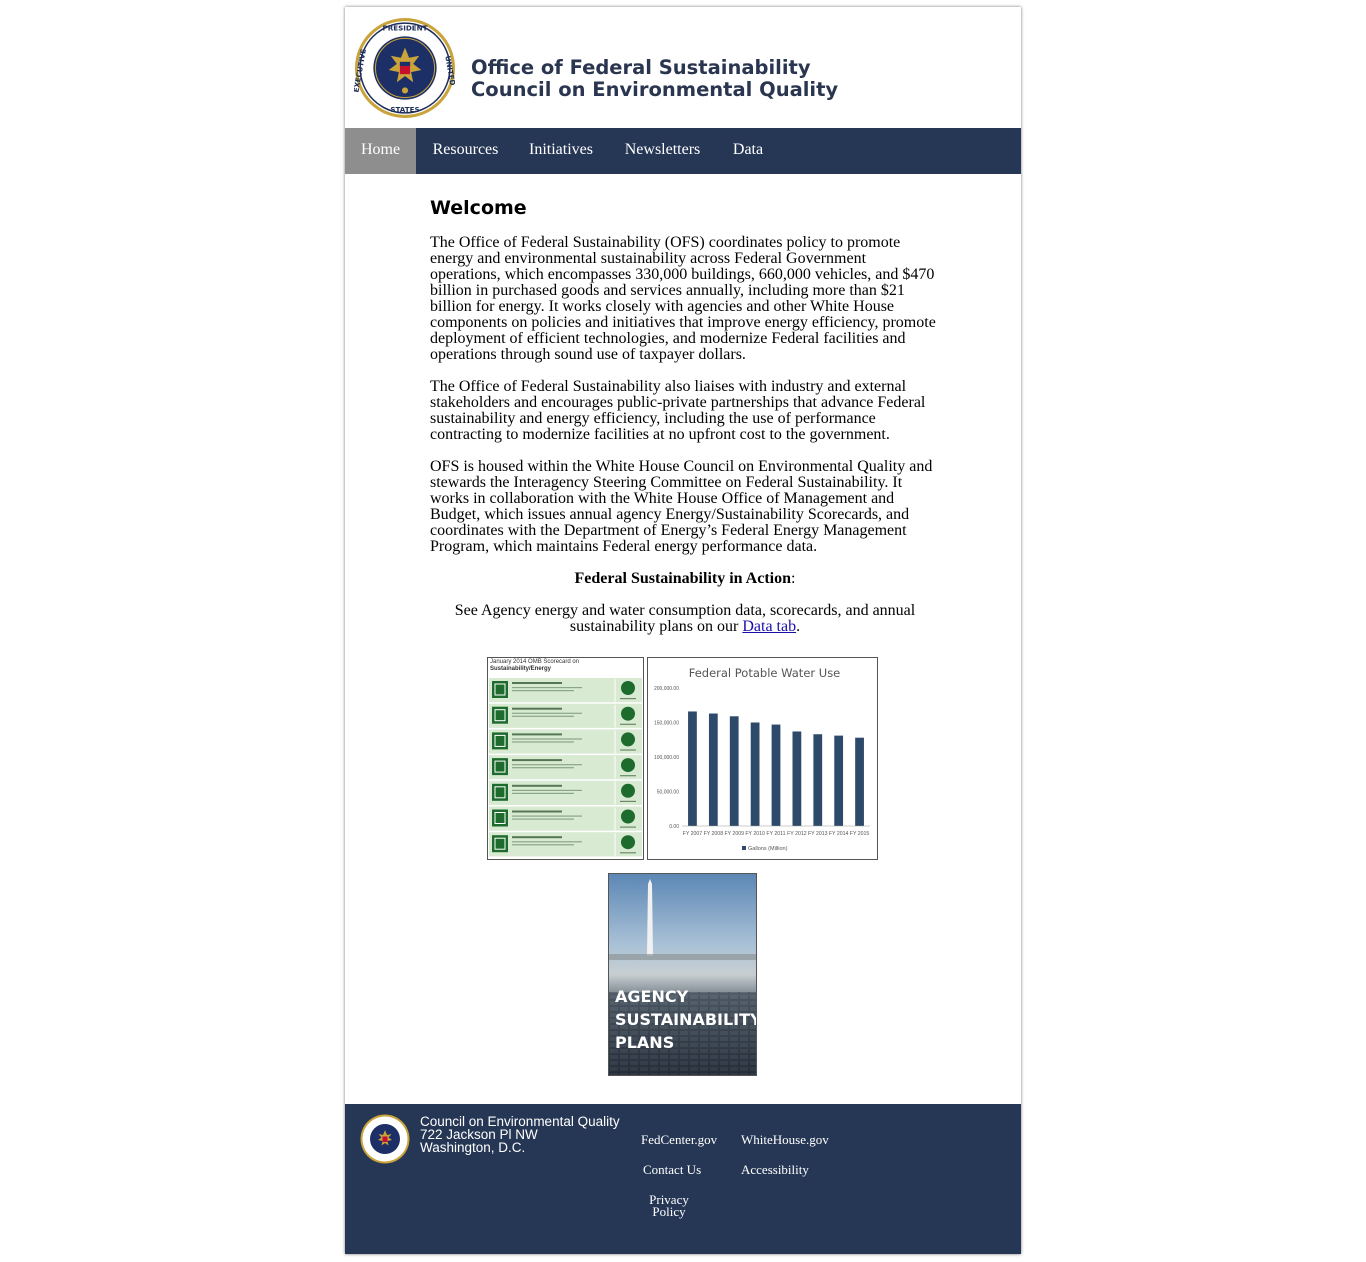 The width and height of the screenshot is (1366, 1262). I want to click on plans-title-line3: PLANS, so click(644, 1042).